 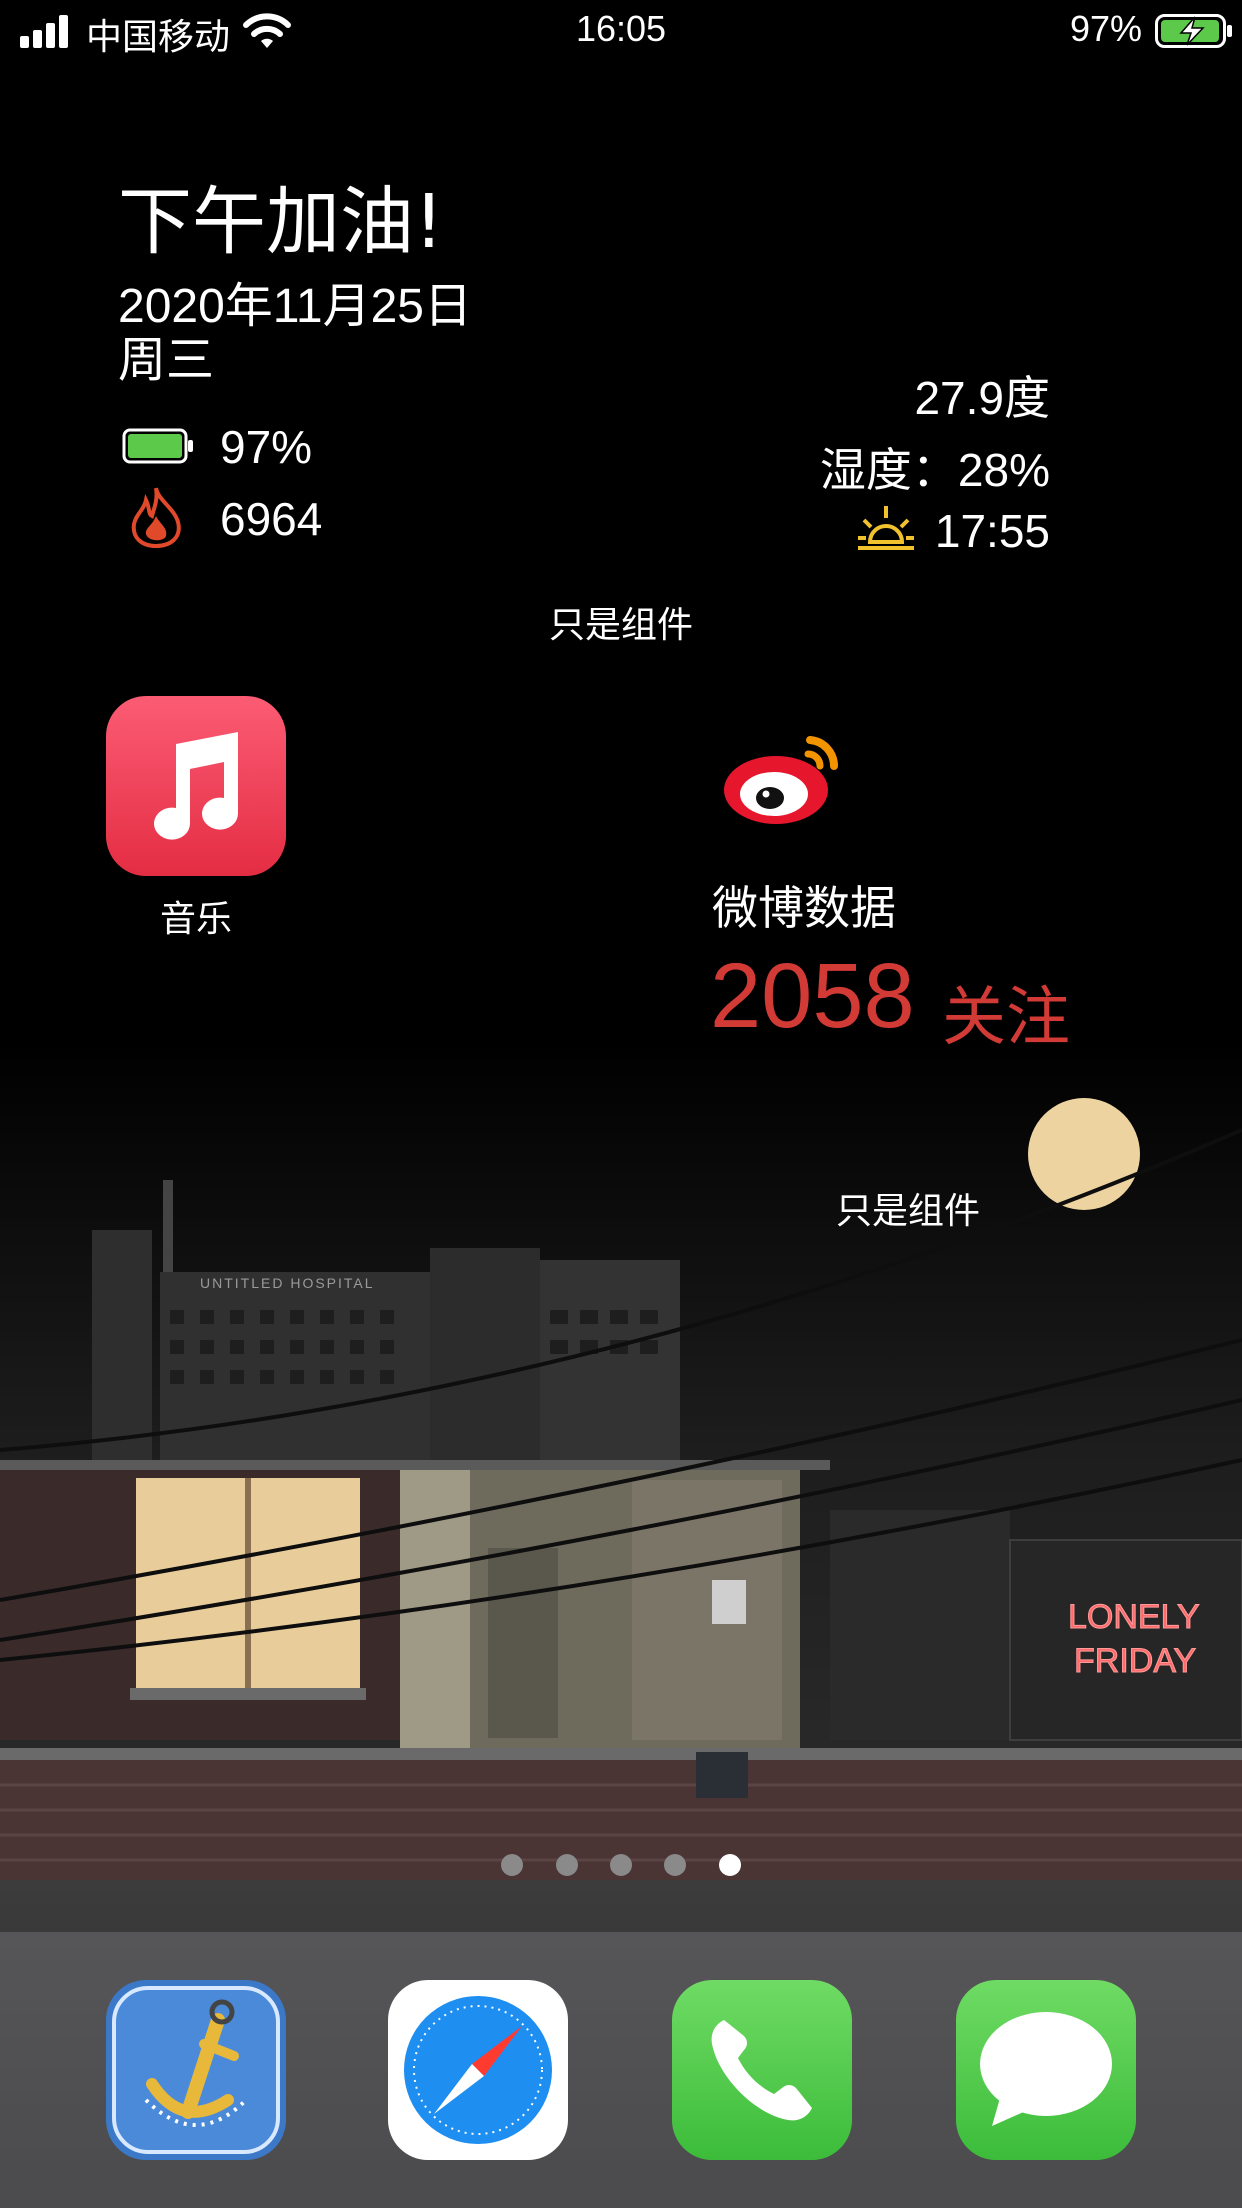 I want to click on page-dot-active, so click(x=729, y=1865).